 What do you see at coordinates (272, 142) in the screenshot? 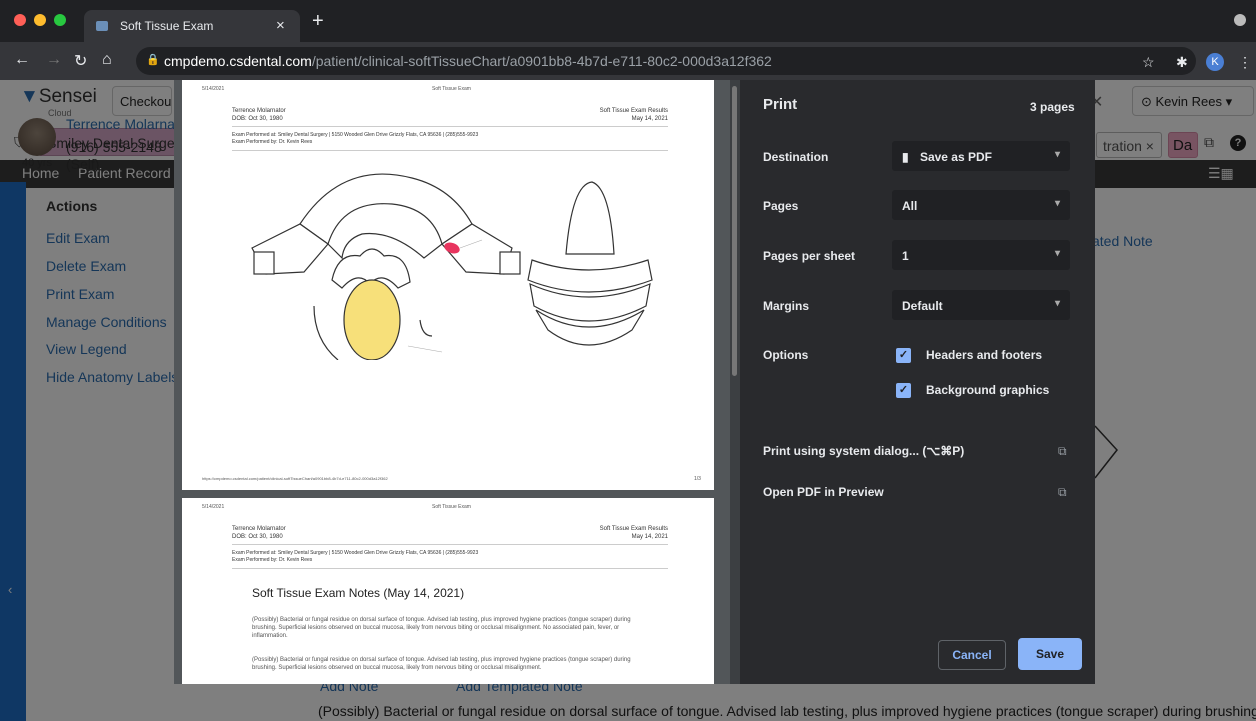
I see `print-performed-by: Exam Performed by: Dr. Kevin Rees` at bounding box center [272, 142].